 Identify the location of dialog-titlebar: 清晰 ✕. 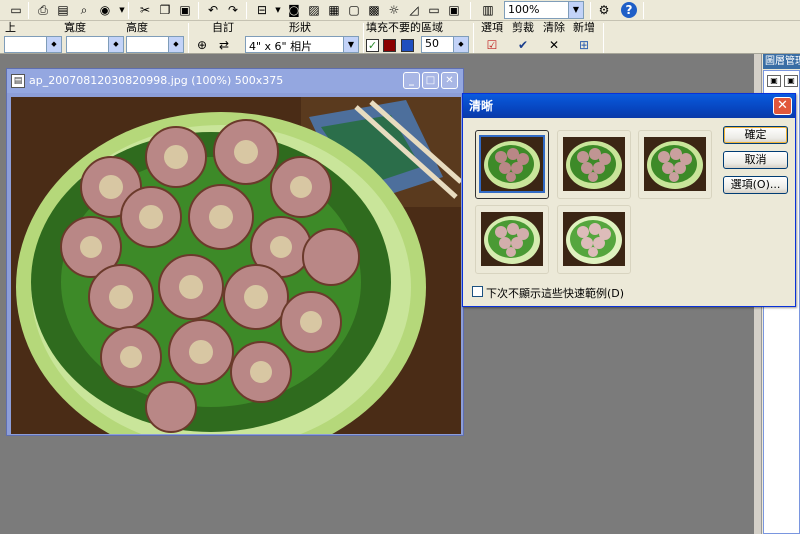
(629, 106).